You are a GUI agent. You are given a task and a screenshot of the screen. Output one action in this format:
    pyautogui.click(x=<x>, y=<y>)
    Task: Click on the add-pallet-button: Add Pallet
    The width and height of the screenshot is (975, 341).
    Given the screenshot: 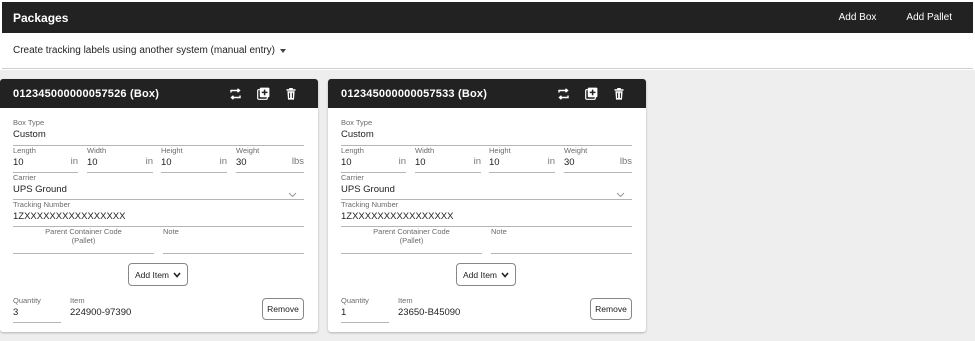 What is the action you would take?
    pyautogui.click(x=929, y=17)
    